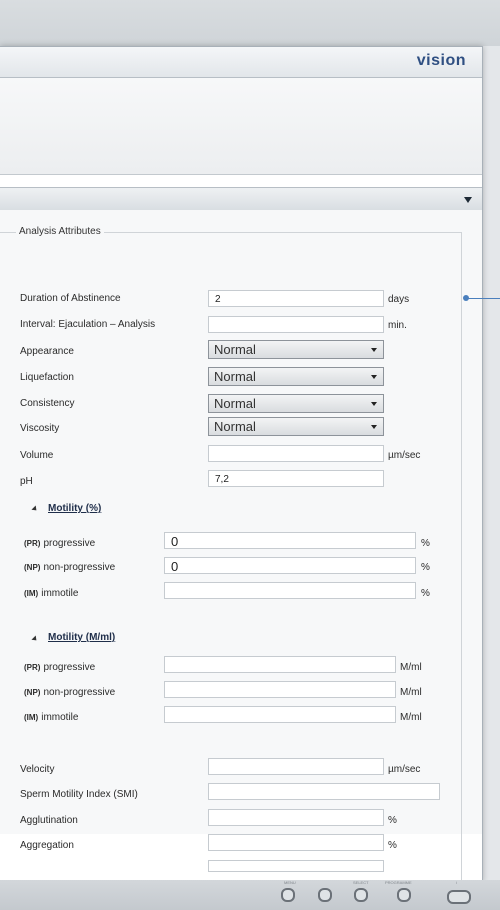 This screenshot has height=910, width=500. I want to click on select-button, so click(361, 895).